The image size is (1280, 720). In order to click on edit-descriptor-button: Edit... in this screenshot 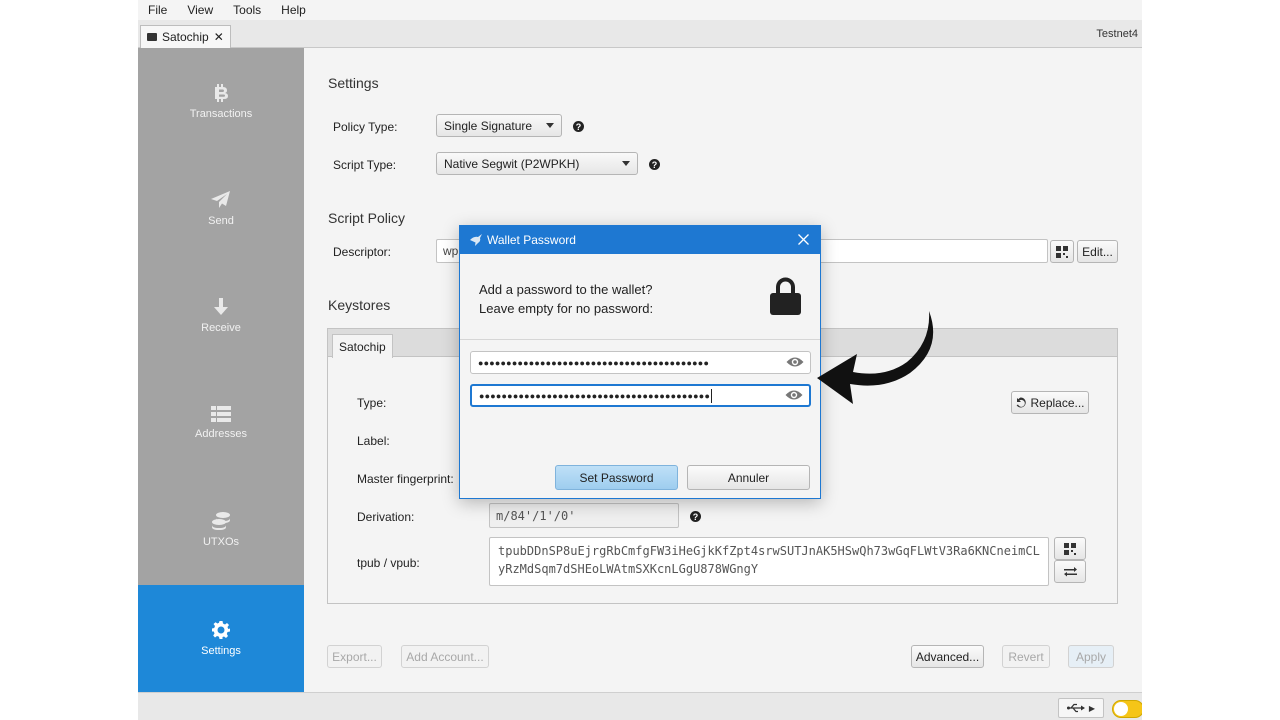, I will do `click(1097, 251)`.